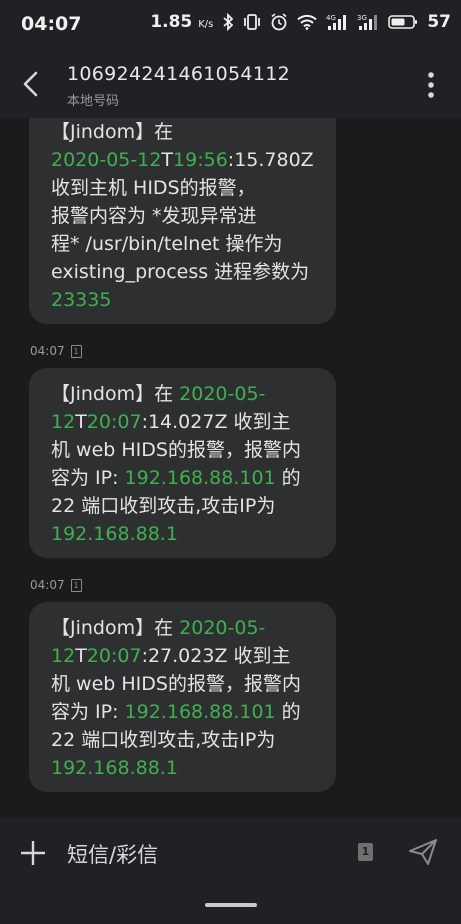  What do you see at coordinates (403, 22) in the screenshot?
I see `battery-icon` at bounding box center [403, 22].